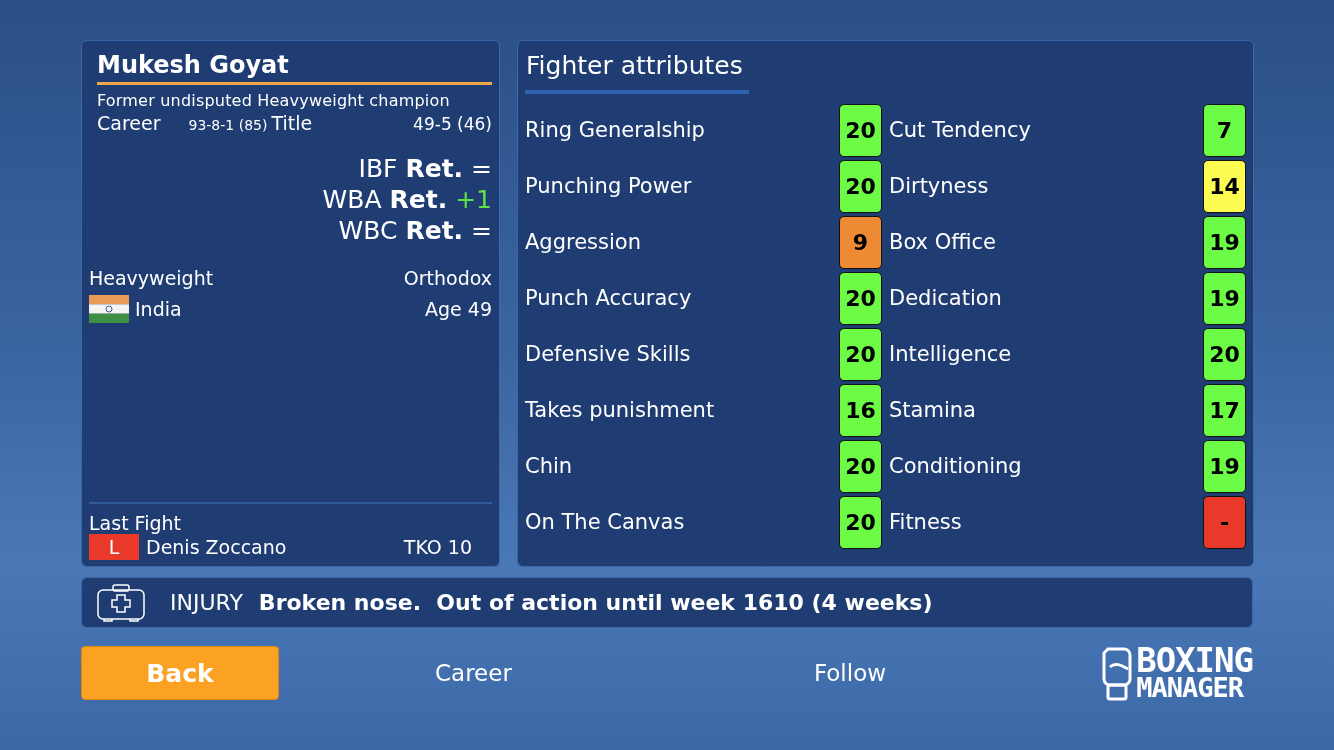 This screenshot has width=1334, height=750. What do you see at coordinates (109, 309) in the screenshot?
I see `flag-icon` at bounding box center [109, 309].